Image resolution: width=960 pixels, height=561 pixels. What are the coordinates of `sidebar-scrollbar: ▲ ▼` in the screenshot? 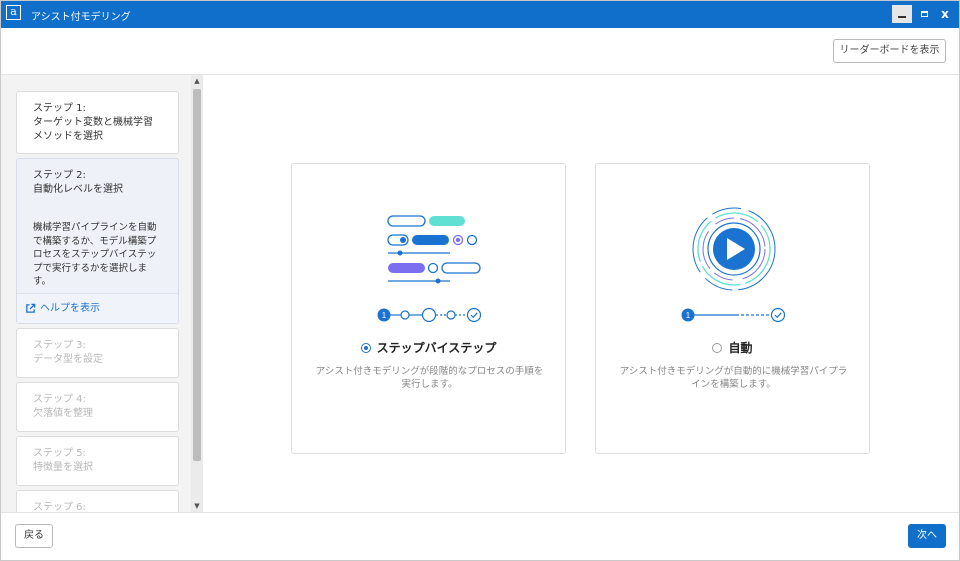 It's located at (197, 293).